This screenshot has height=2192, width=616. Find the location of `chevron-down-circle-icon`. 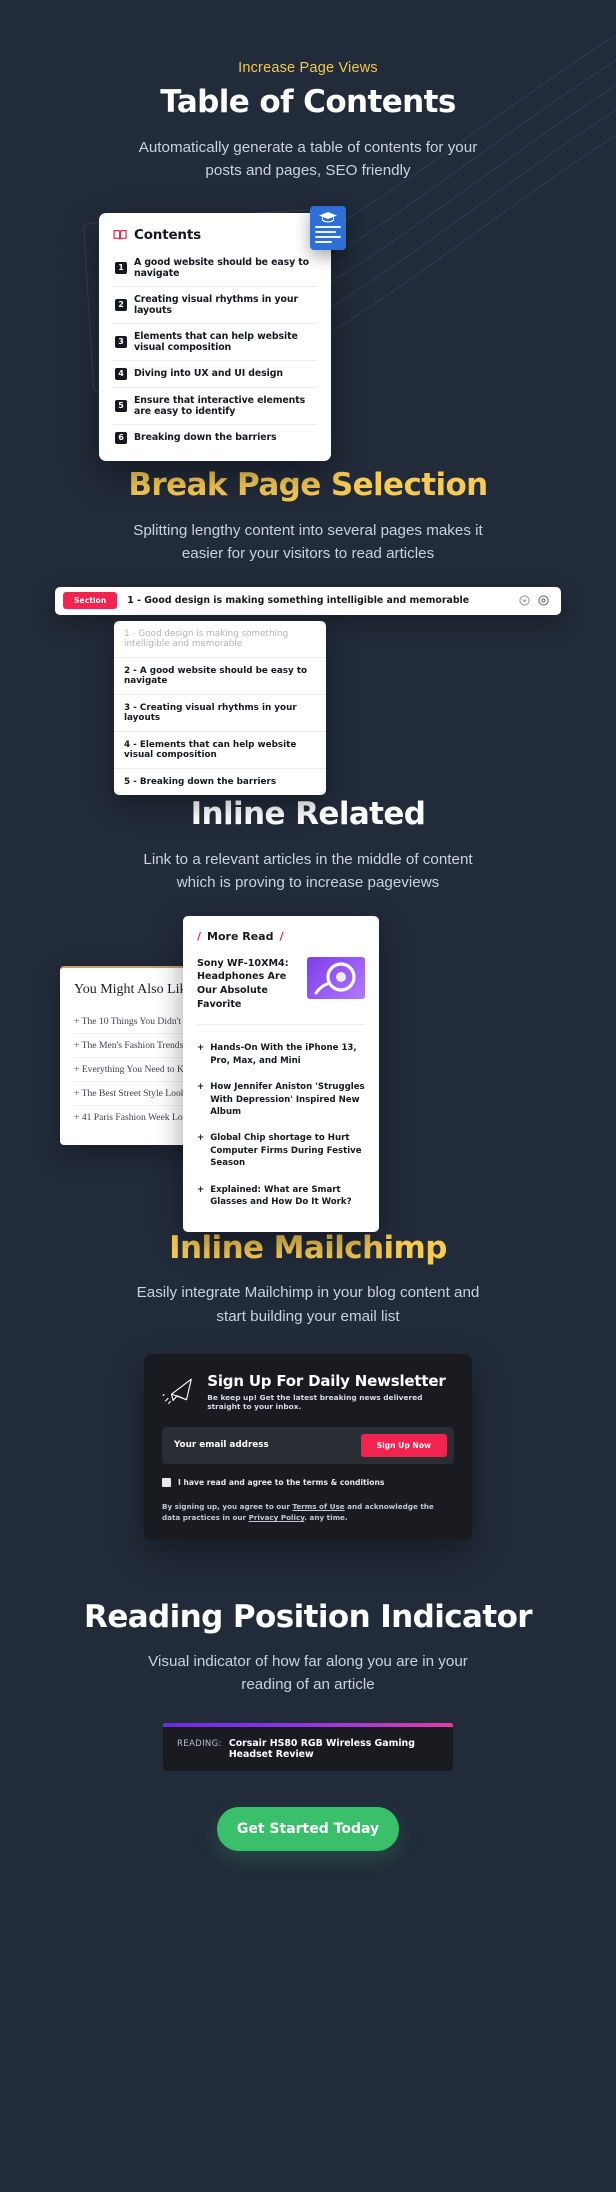

chevron-down-circle-icon is located at coordinates (524, 600).